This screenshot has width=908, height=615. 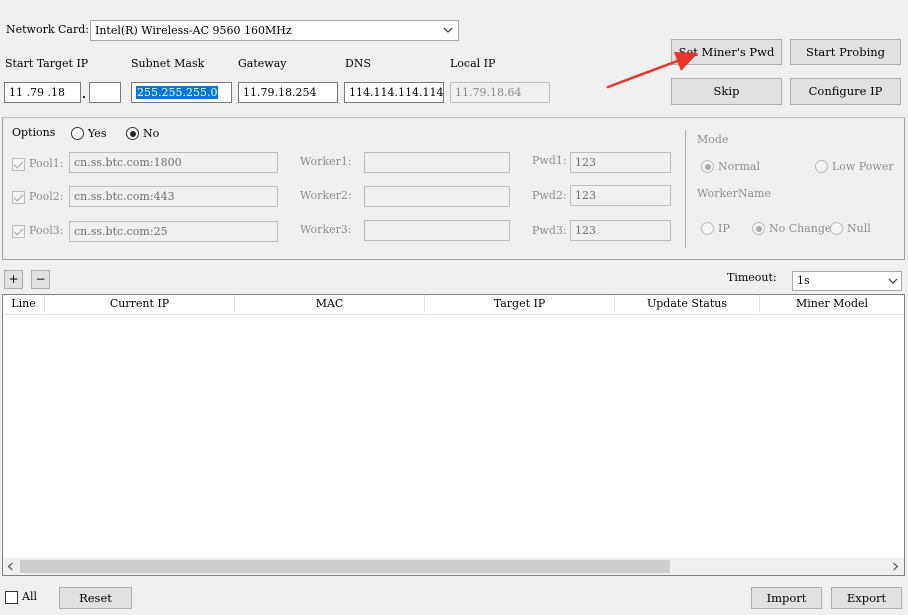 What do you see at coordinates (46, 230) in the screenshot?
I see `pool3-label: Pool3:` at bounding box center [46, 230].